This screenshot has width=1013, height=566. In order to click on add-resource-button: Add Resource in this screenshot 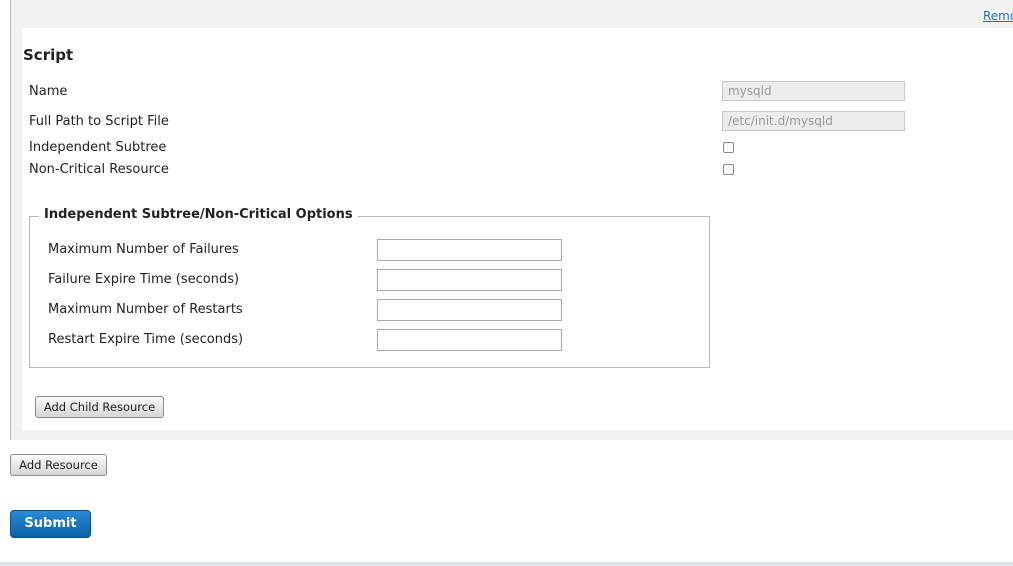, I will do `click(58, 465)`.